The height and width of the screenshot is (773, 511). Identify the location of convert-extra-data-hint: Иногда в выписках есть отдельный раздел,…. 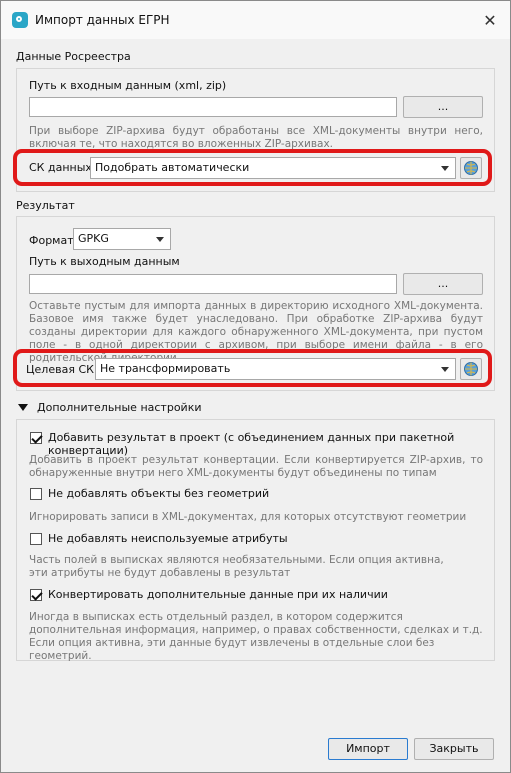
(256, 636).